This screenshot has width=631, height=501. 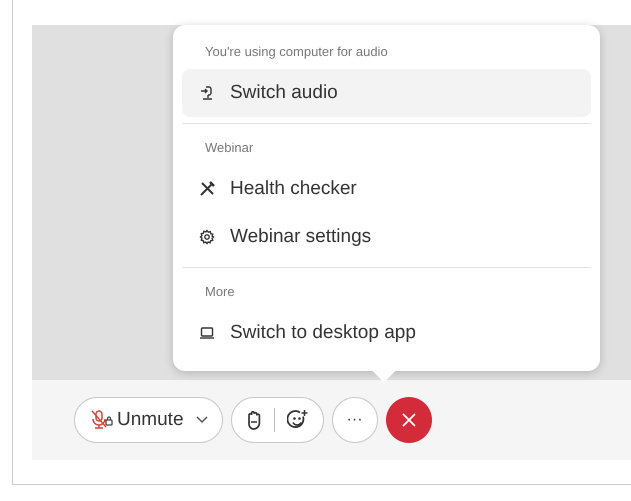 What do you see at coordinates (296, 52) in the screenshot?
I see `menu-section-header: You're using computer for audio` at bounding box center [296, 52].